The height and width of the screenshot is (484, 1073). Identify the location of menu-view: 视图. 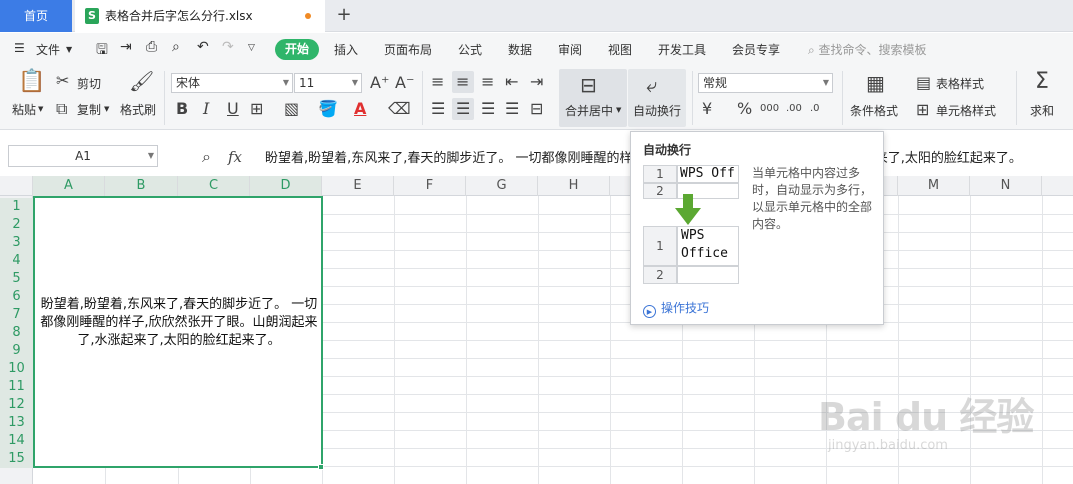
(620, 49).